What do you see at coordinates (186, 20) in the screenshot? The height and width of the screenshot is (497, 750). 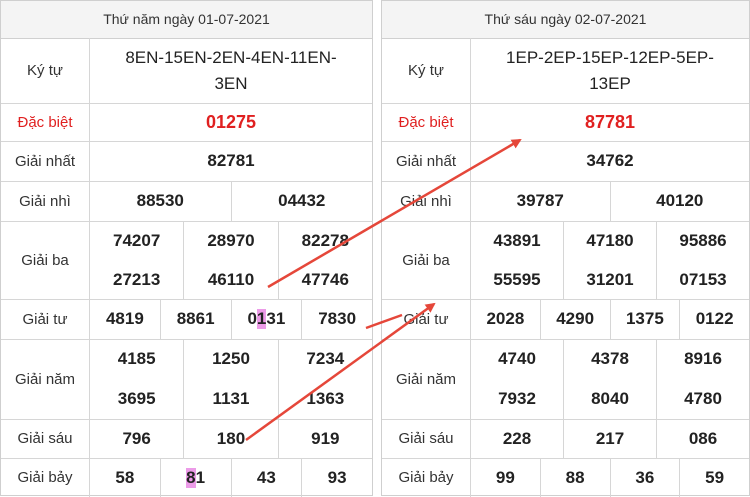 I see `date-header: Thứ năm ngày 01-07-2021` at bounding box center [186, 20].